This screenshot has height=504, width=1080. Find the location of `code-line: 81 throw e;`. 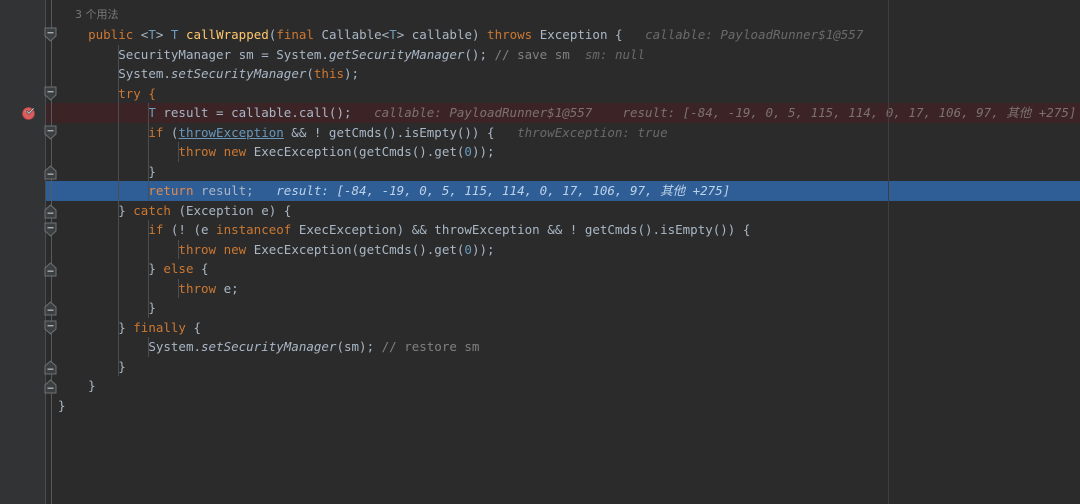

code-line: 81 throw e; is located at coordinates (540, 289).